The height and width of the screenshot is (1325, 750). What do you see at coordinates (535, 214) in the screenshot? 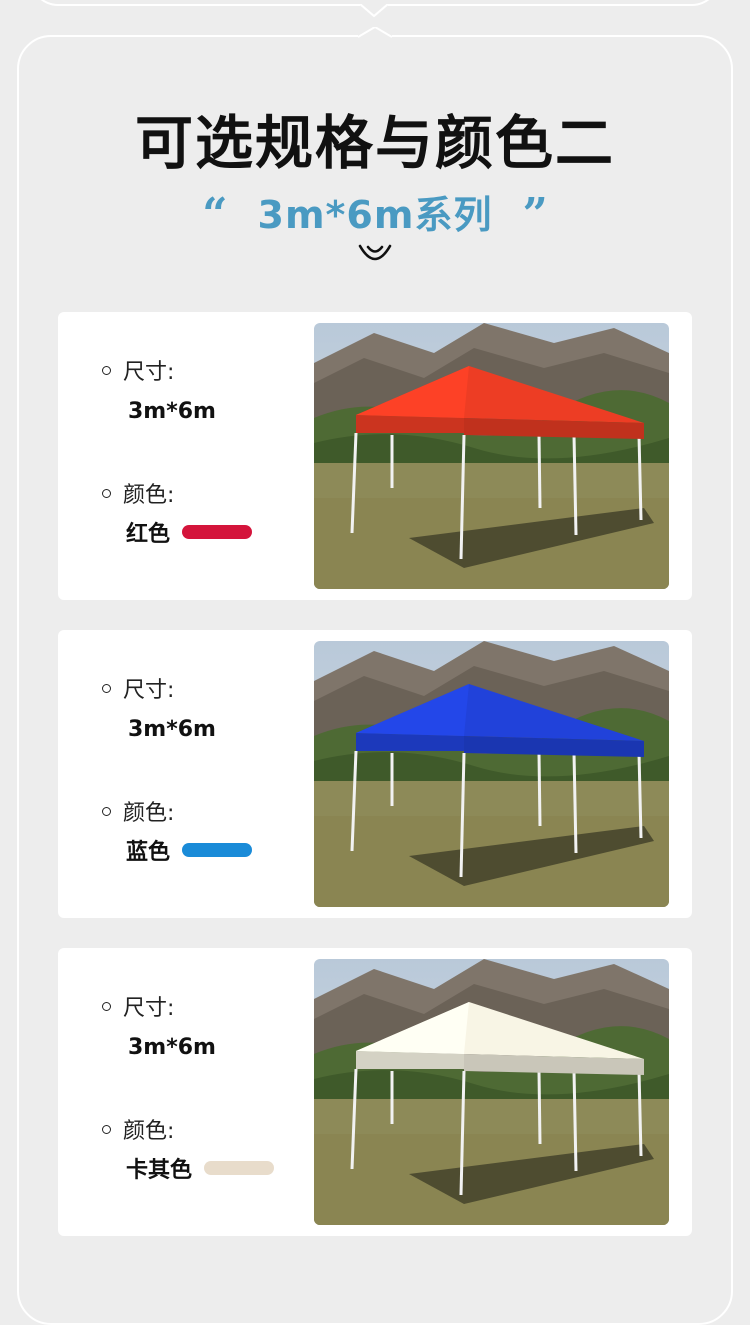
I see `quote-close-icon: ”` at bounding box center [535, 214].